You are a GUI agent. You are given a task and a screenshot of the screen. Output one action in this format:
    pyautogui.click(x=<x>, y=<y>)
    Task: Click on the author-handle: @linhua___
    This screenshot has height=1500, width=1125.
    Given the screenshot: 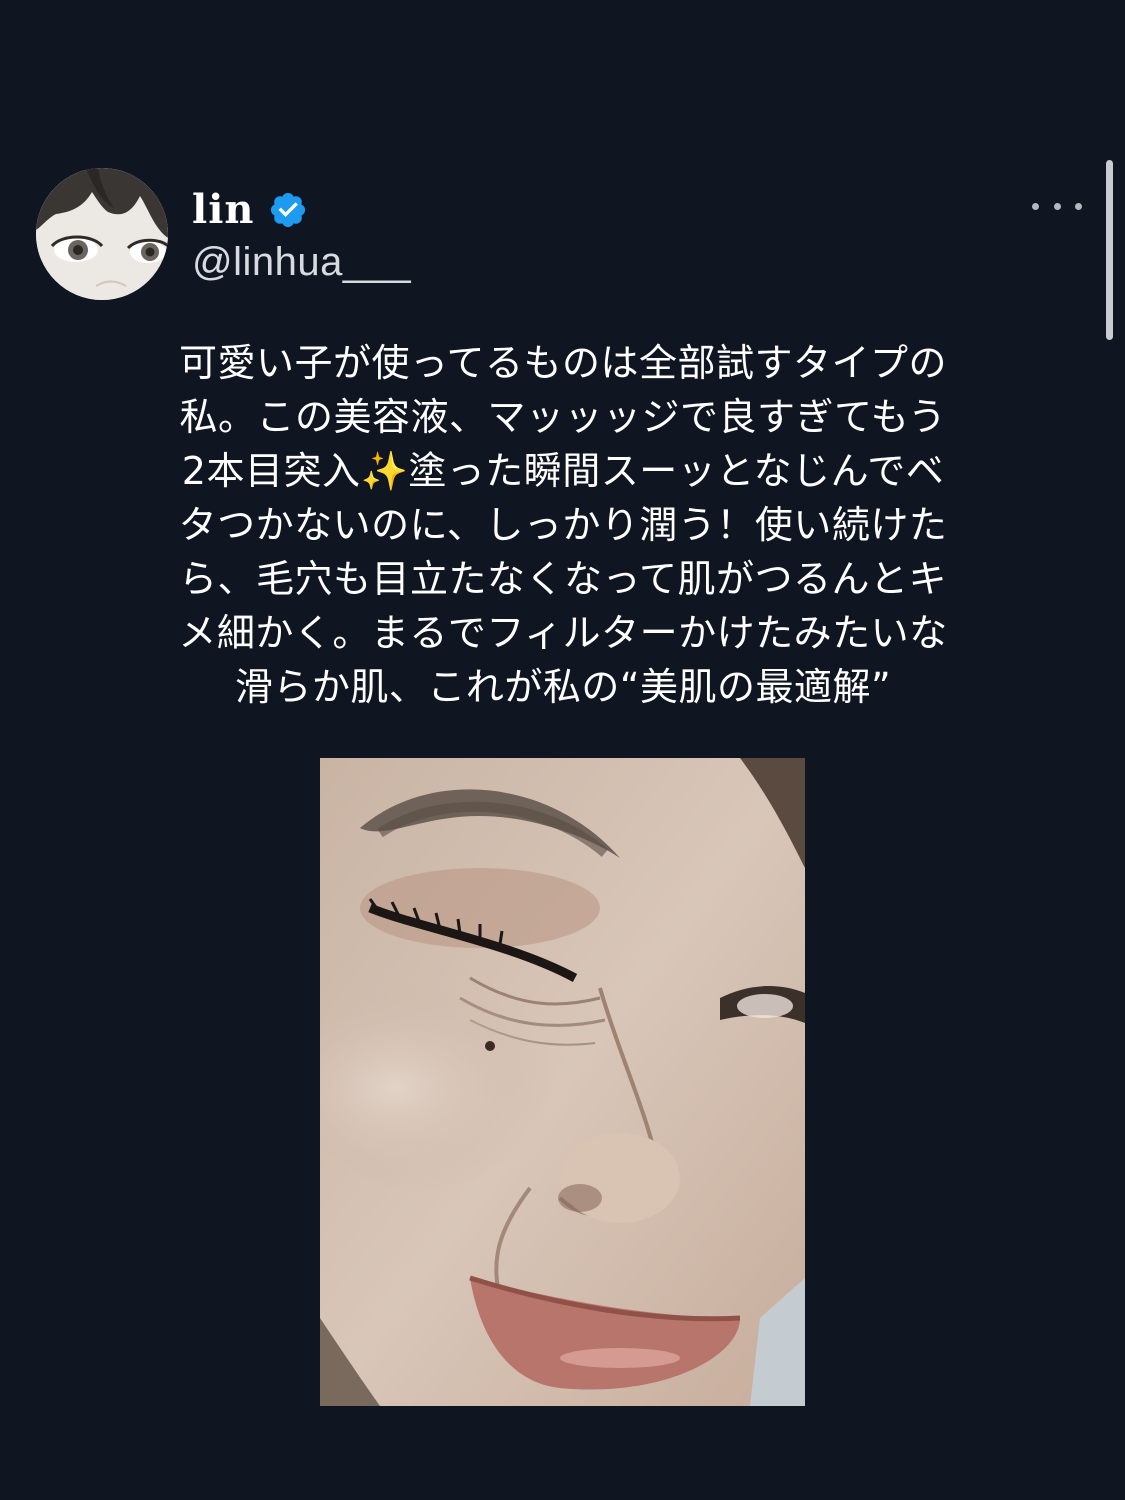 What is the action you would take?
    pyautogui.click(x=301, y=262)
    